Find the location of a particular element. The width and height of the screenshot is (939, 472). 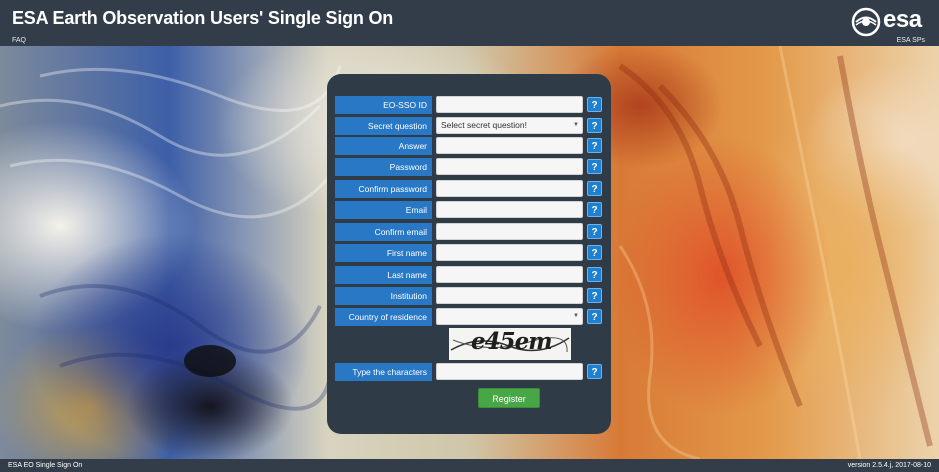

field-row-password: Password ? is located at coordinates (469, 167).